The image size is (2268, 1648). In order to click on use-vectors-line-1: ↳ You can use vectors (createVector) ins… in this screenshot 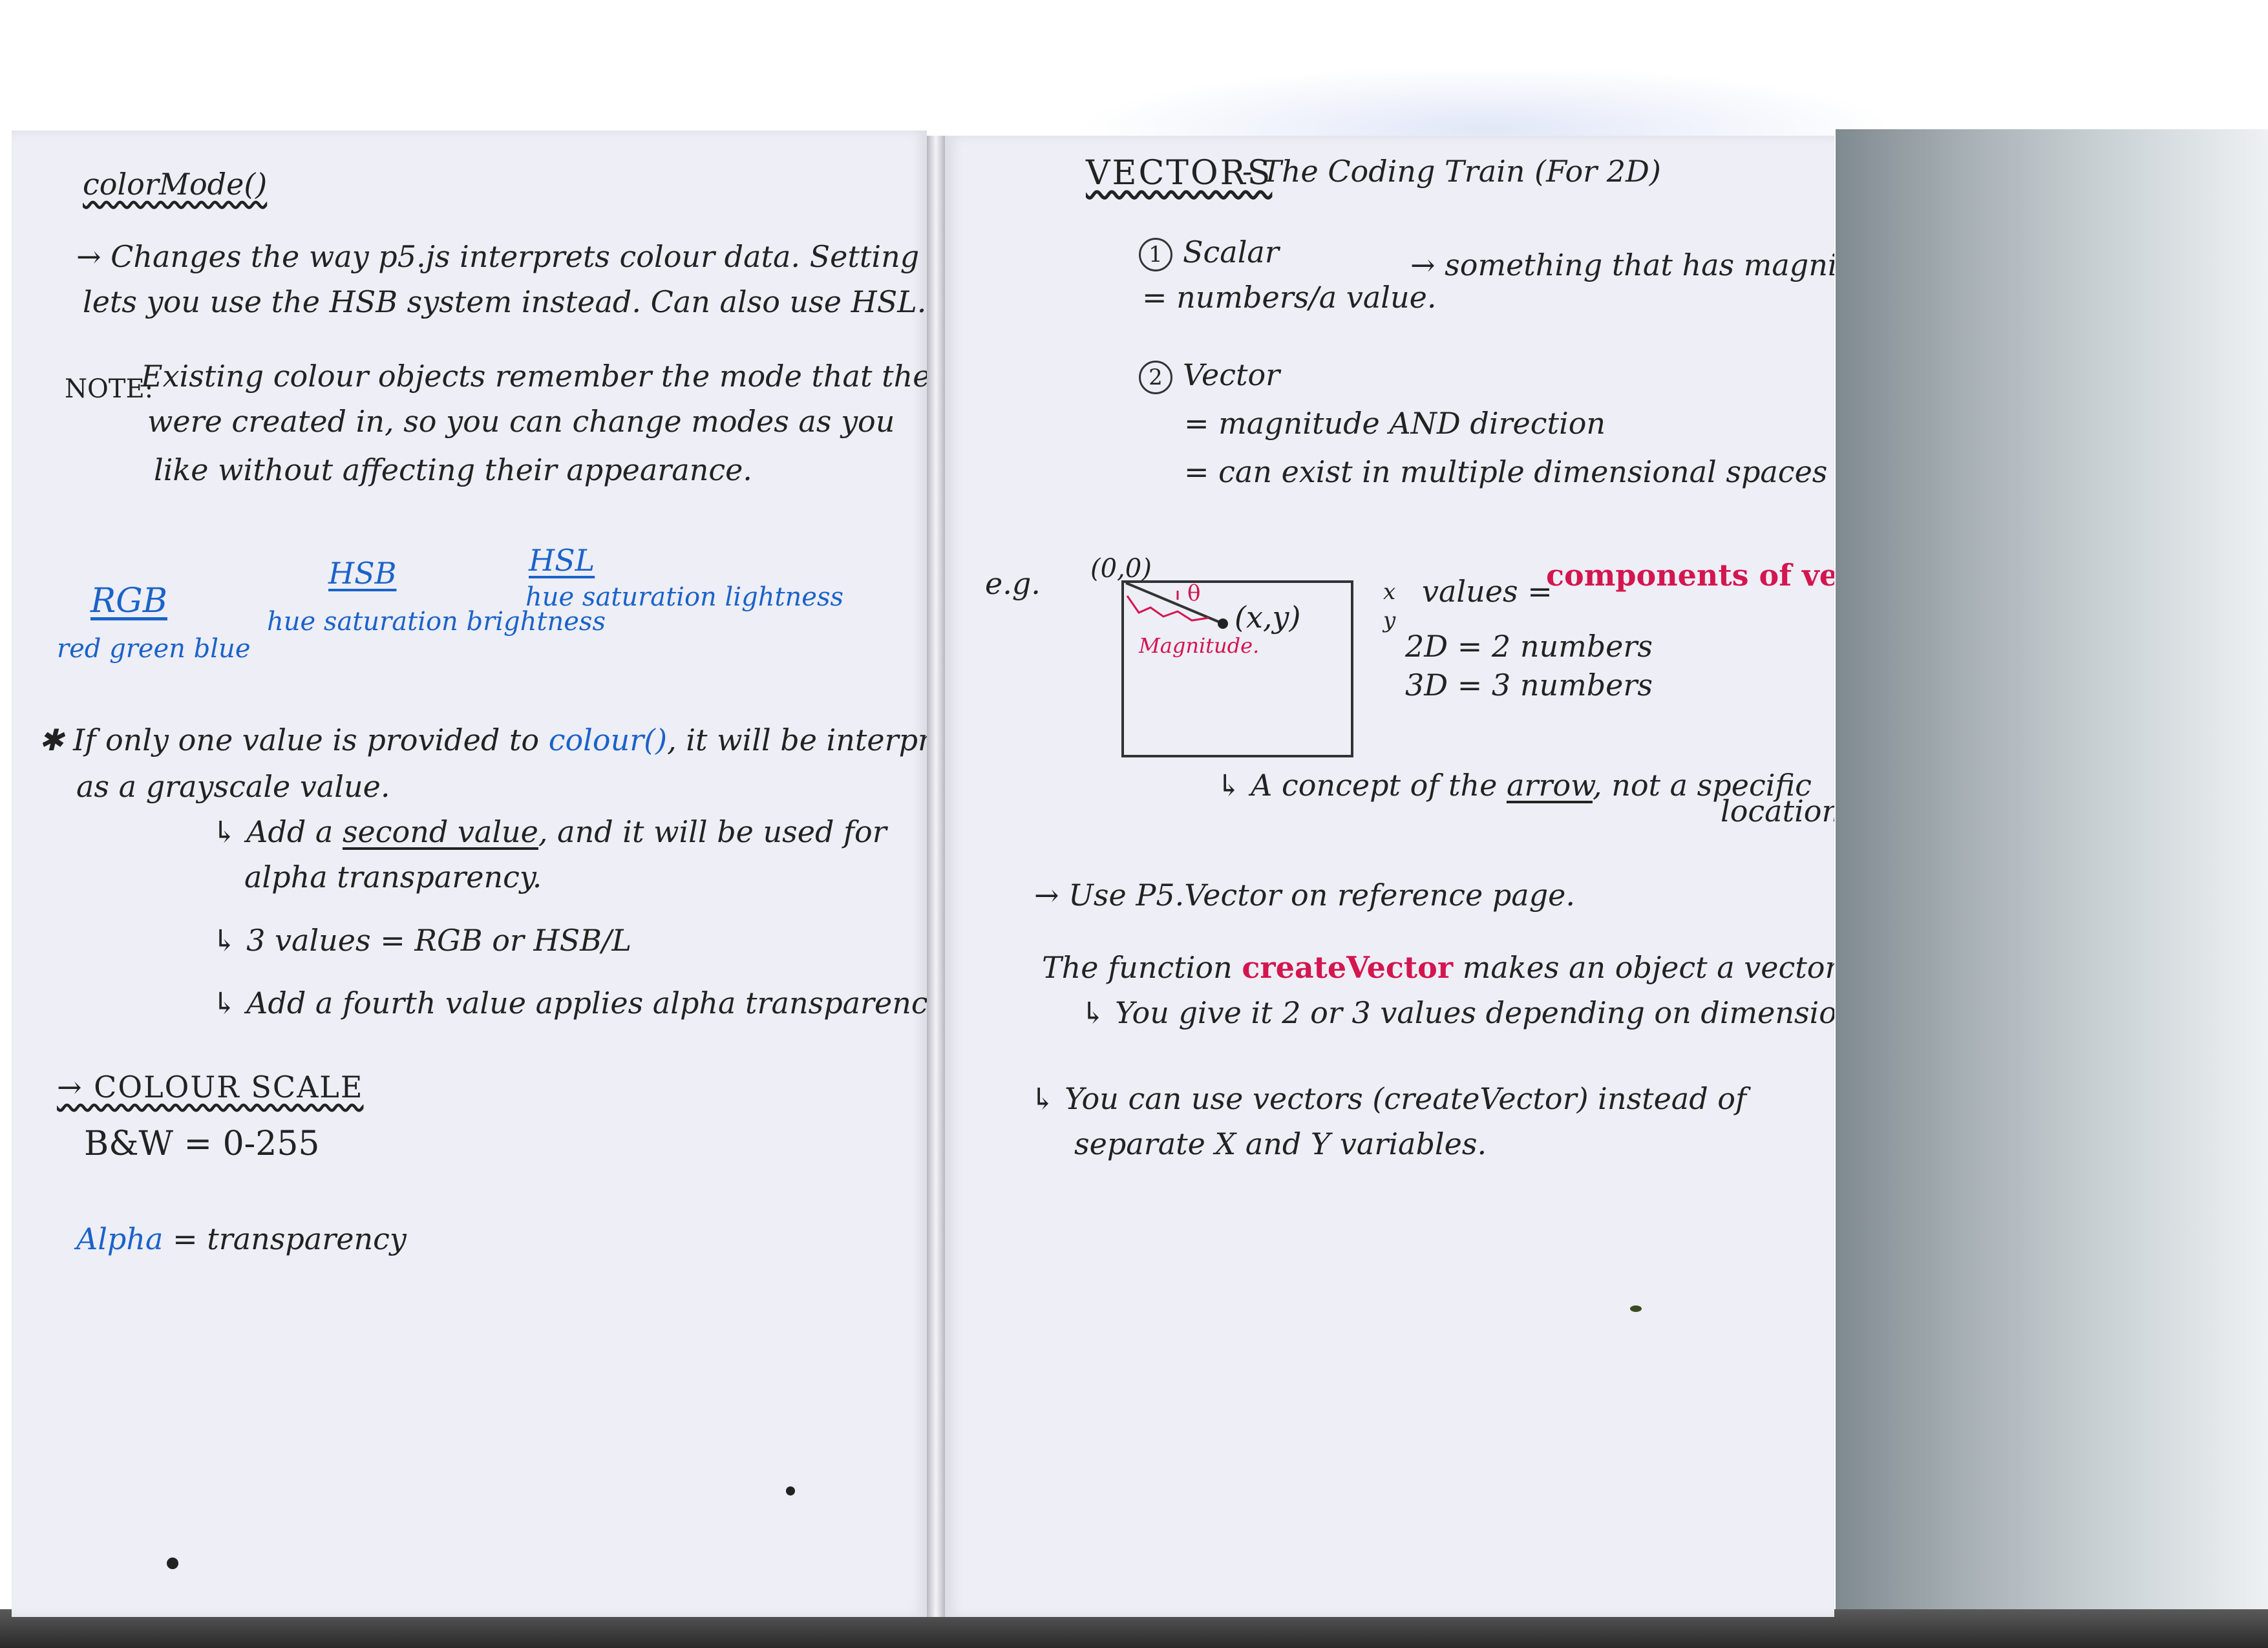, I will do `click(1388, 1098)`.